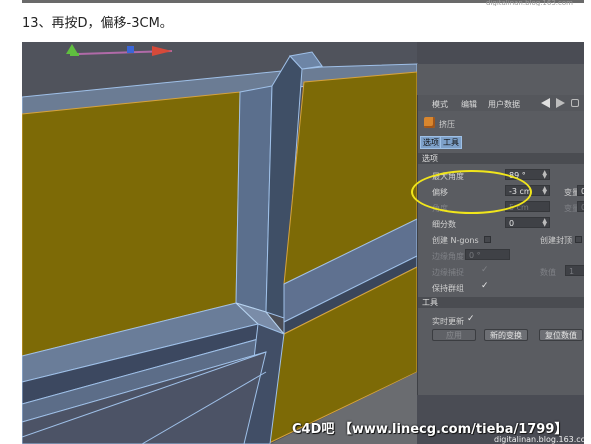  Describe the element at coordinates (471, 192) in the screenshot. I see `highlight-ellipse` at that location.